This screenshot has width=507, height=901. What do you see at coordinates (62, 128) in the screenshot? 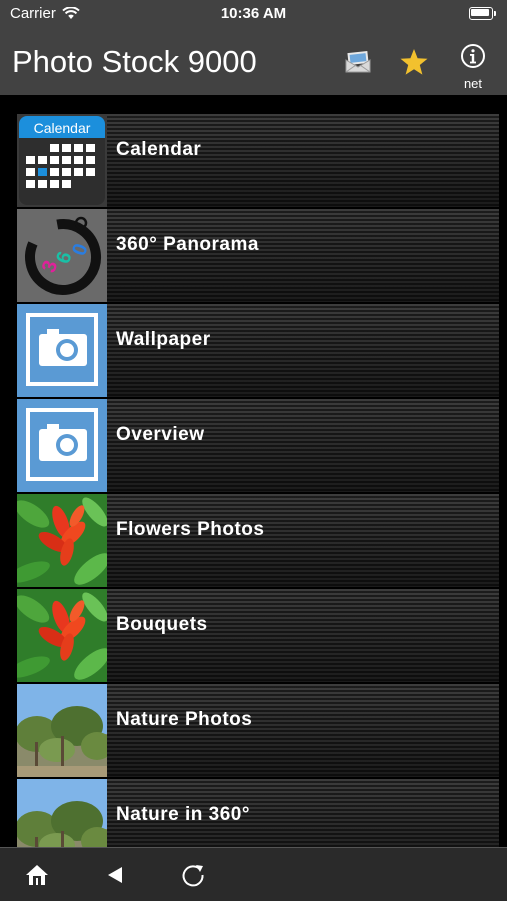
I see `calendar-thumb-text: Calendar` at bounding box center [62, 128].